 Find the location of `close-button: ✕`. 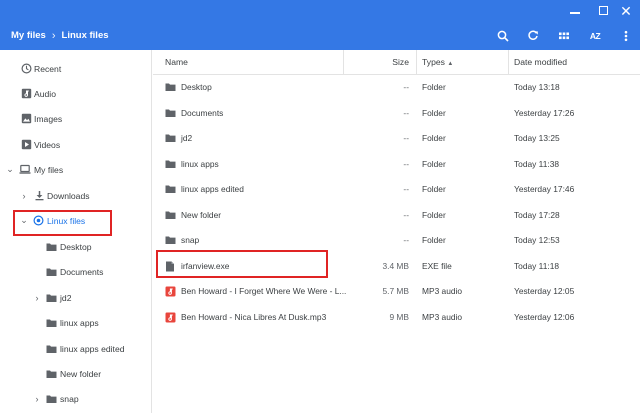

close-button: ✕ is located at coordinates (626, 11).